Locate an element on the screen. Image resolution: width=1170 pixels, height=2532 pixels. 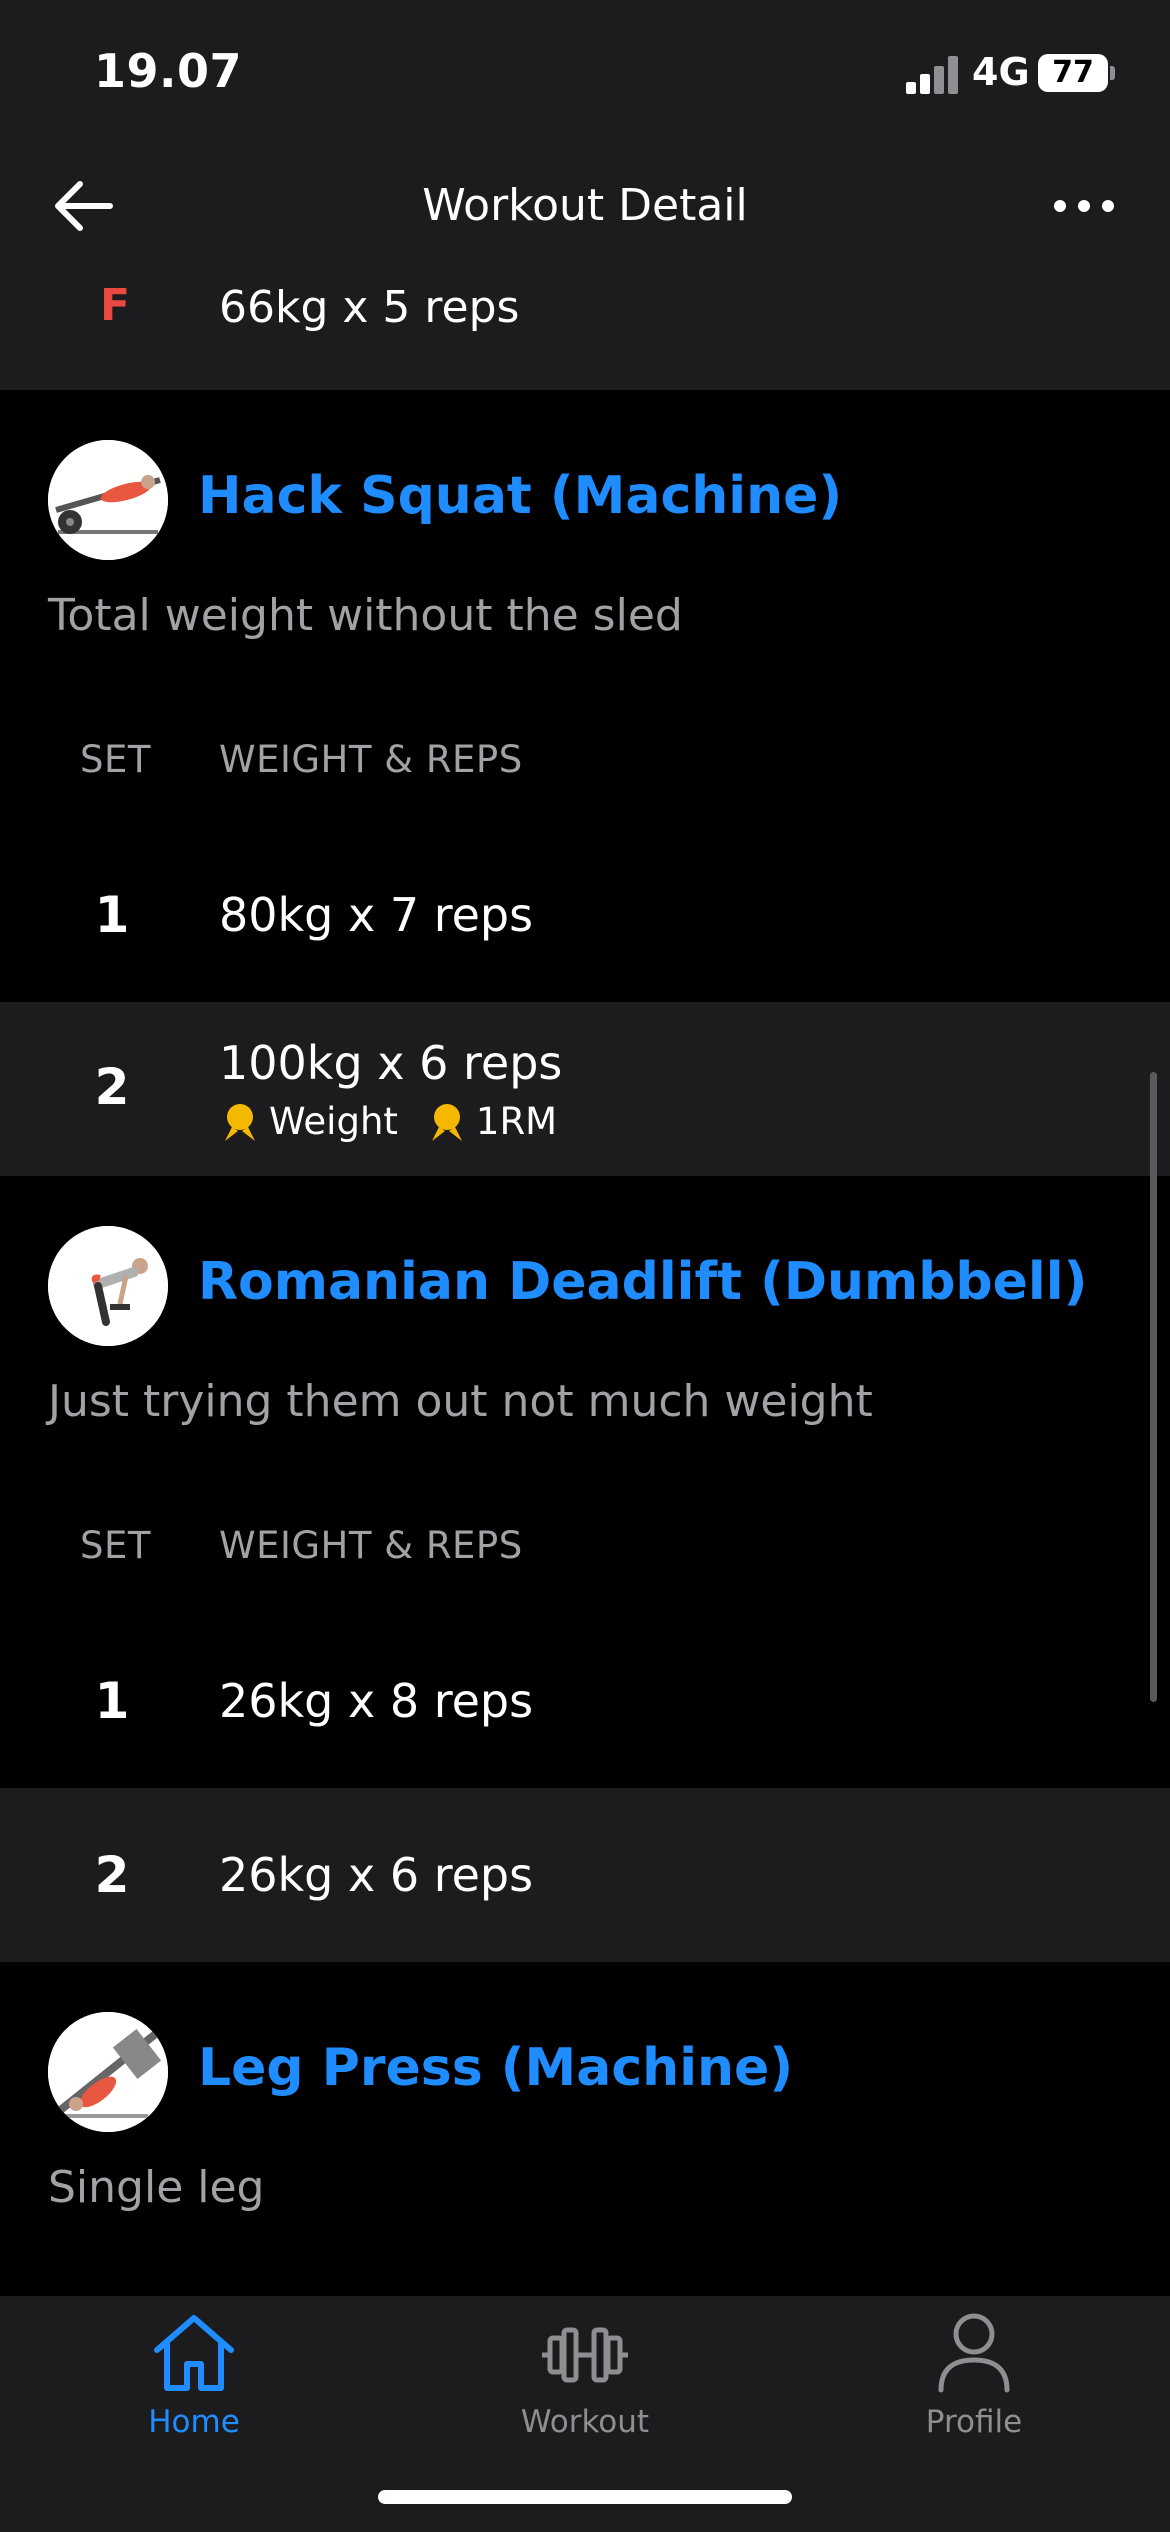
set-weight-reps: 80kg x 7 reps is located at coordinates (376, 915).